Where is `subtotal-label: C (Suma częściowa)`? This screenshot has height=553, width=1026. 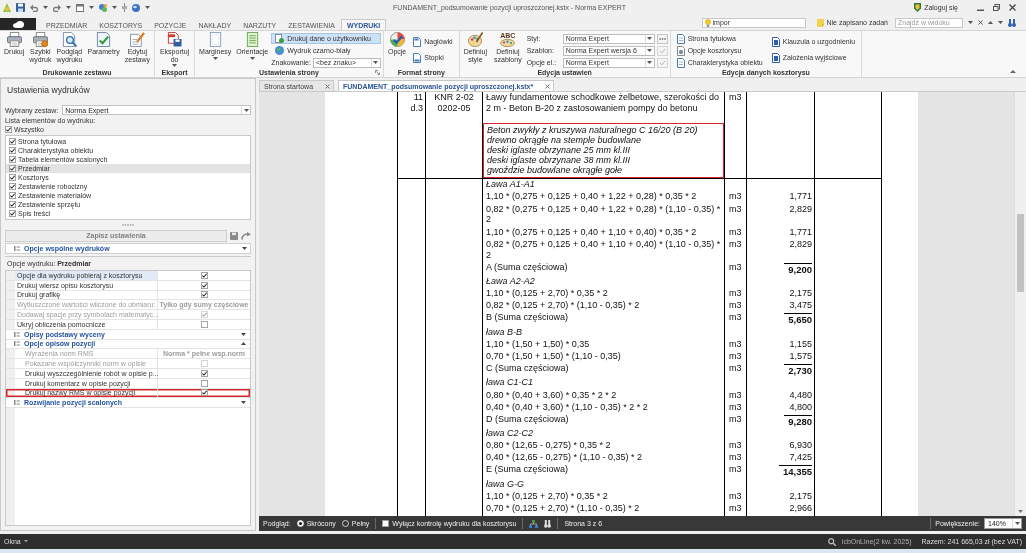
subtotal-label: C (Suma częściowa) is located at coordinates (528, 368).